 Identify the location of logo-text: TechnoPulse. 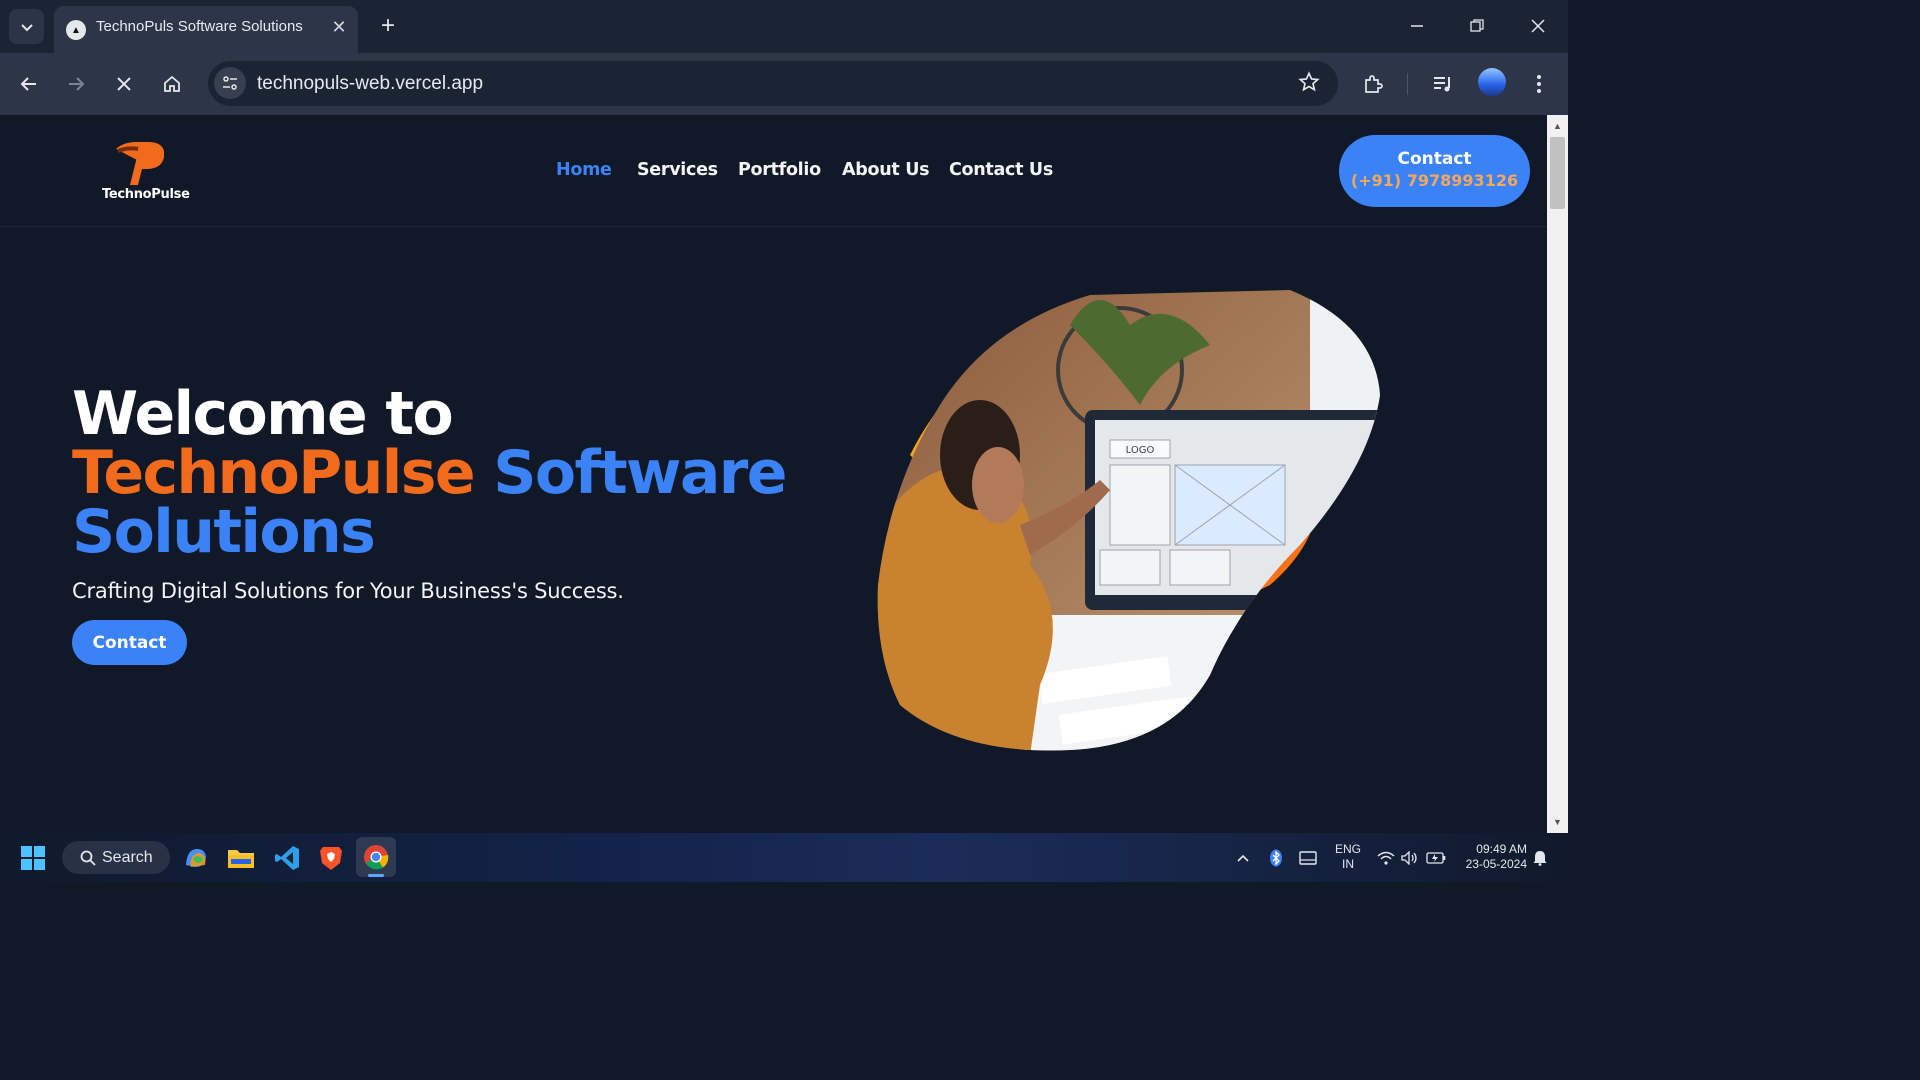
(146, 194).